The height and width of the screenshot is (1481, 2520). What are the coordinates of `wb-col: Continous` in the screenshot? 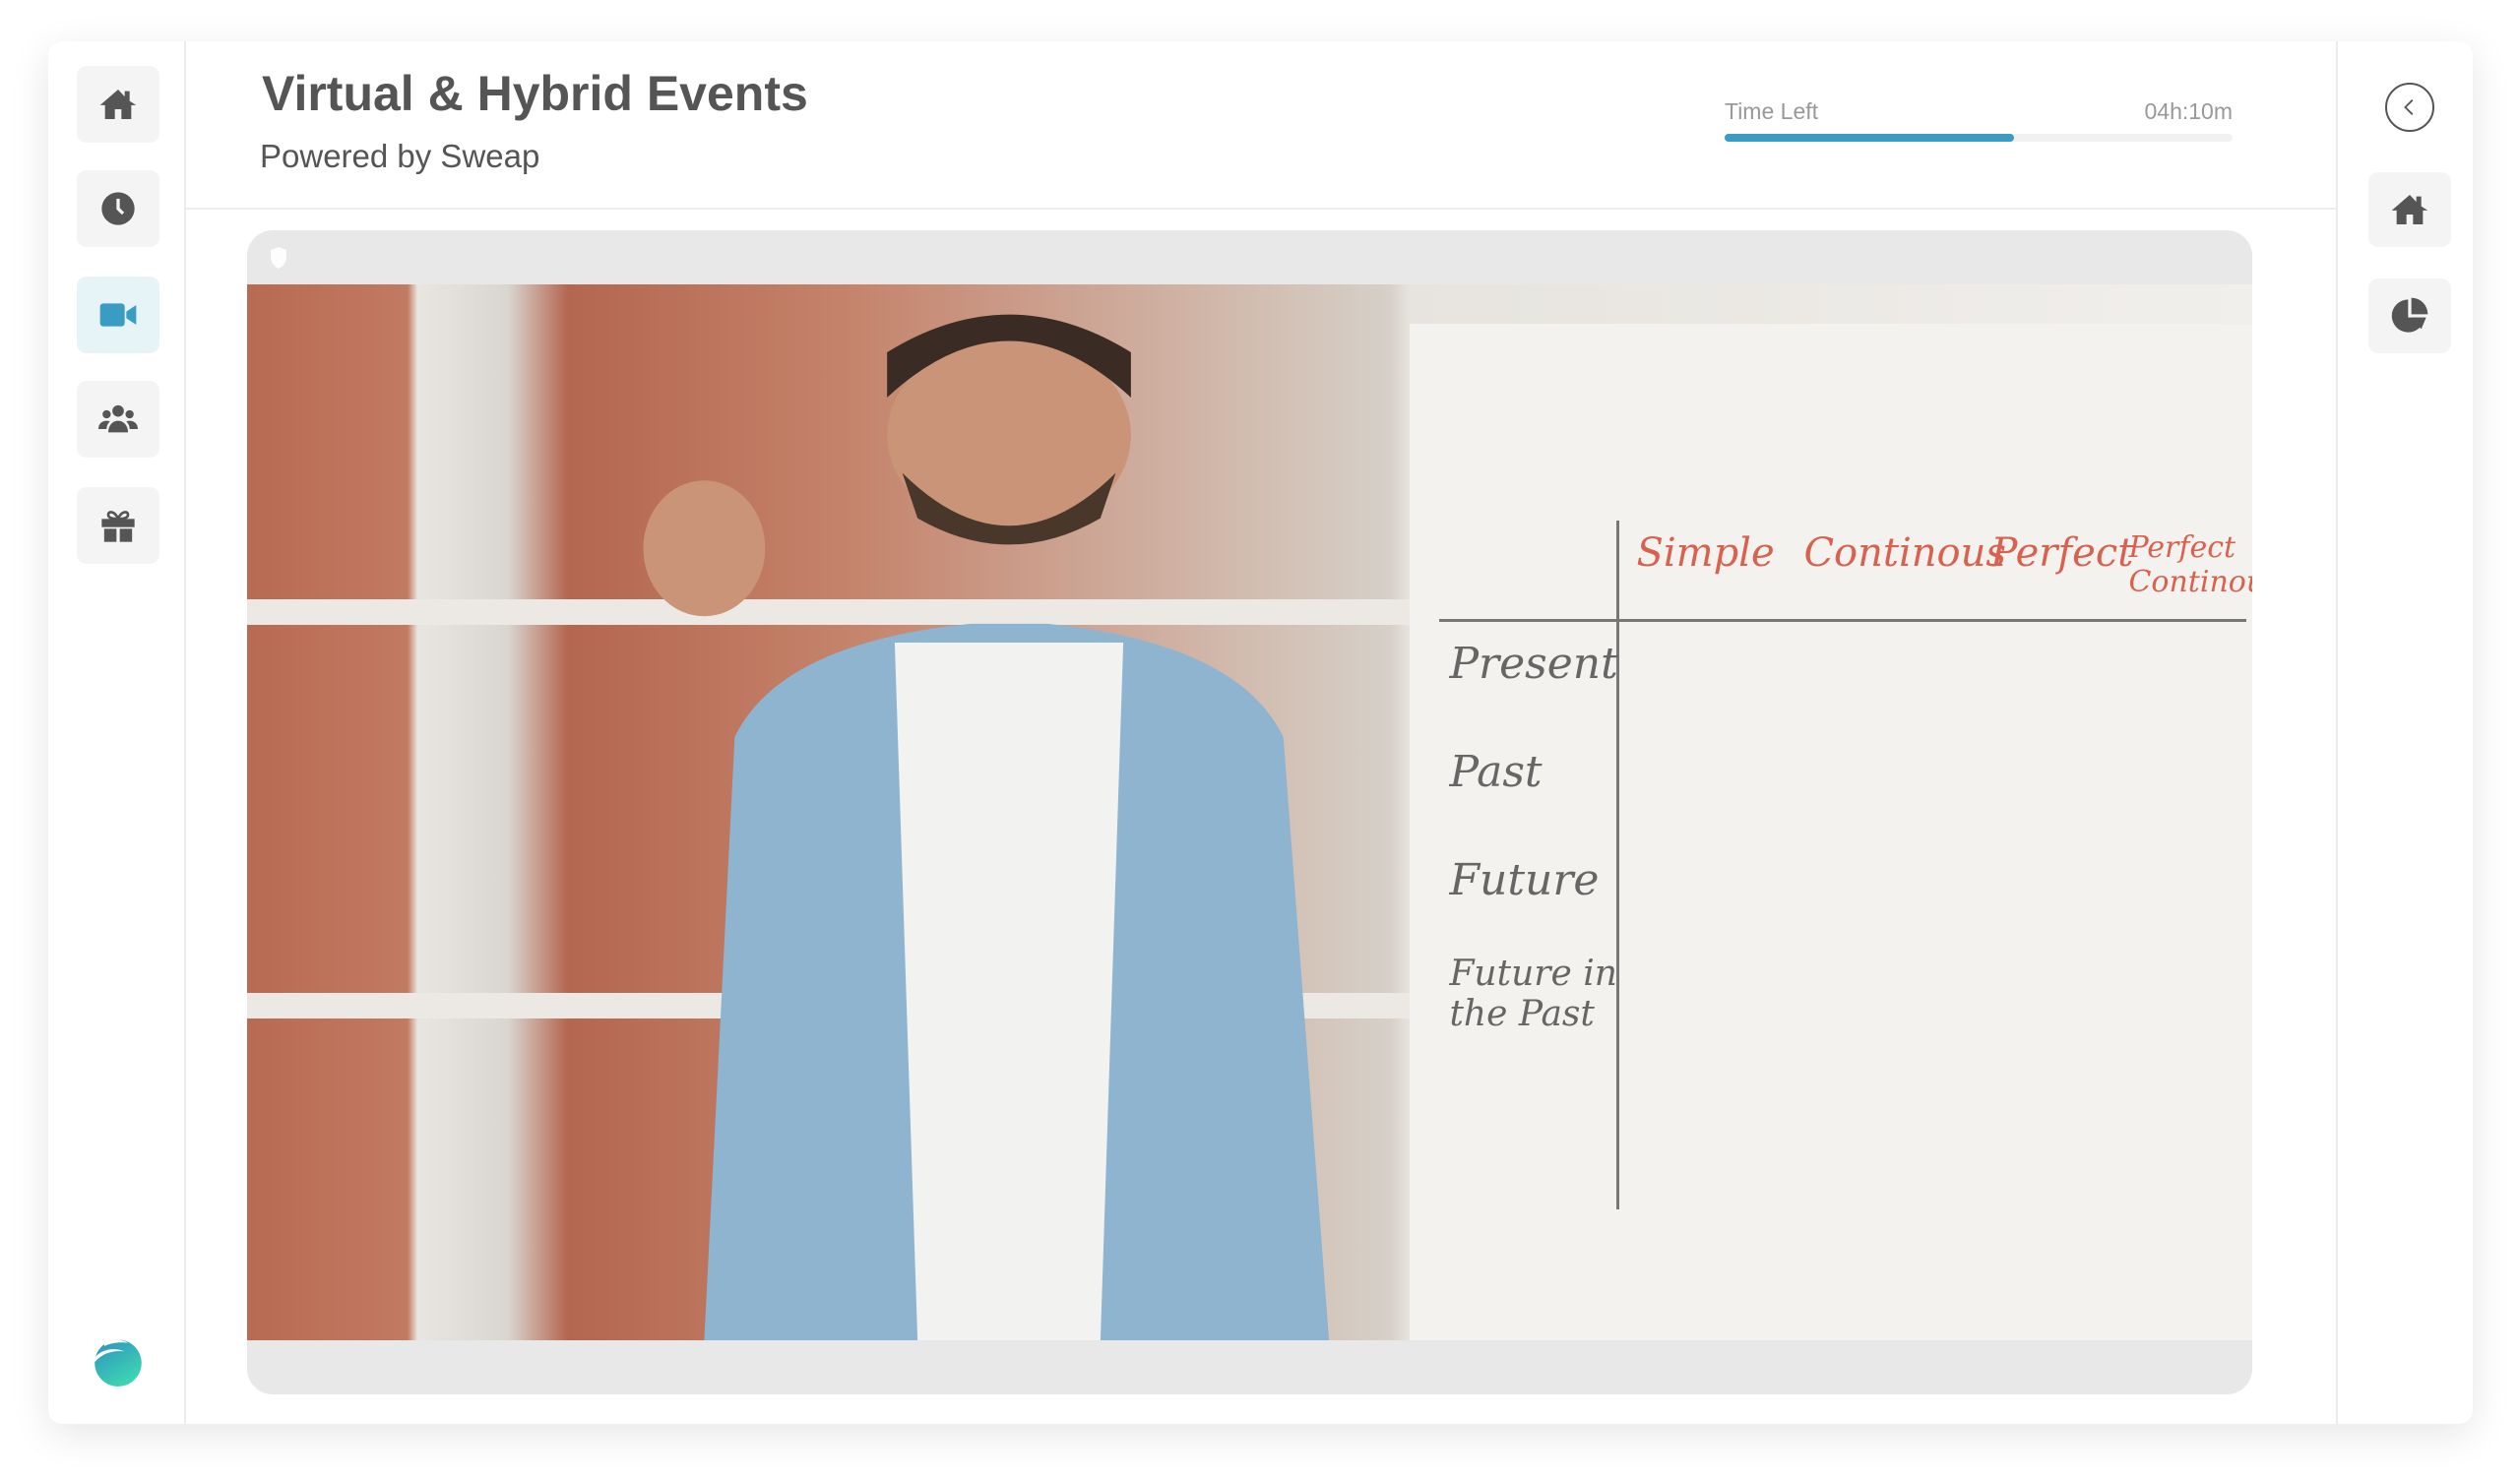 It's located at (1904, 553).